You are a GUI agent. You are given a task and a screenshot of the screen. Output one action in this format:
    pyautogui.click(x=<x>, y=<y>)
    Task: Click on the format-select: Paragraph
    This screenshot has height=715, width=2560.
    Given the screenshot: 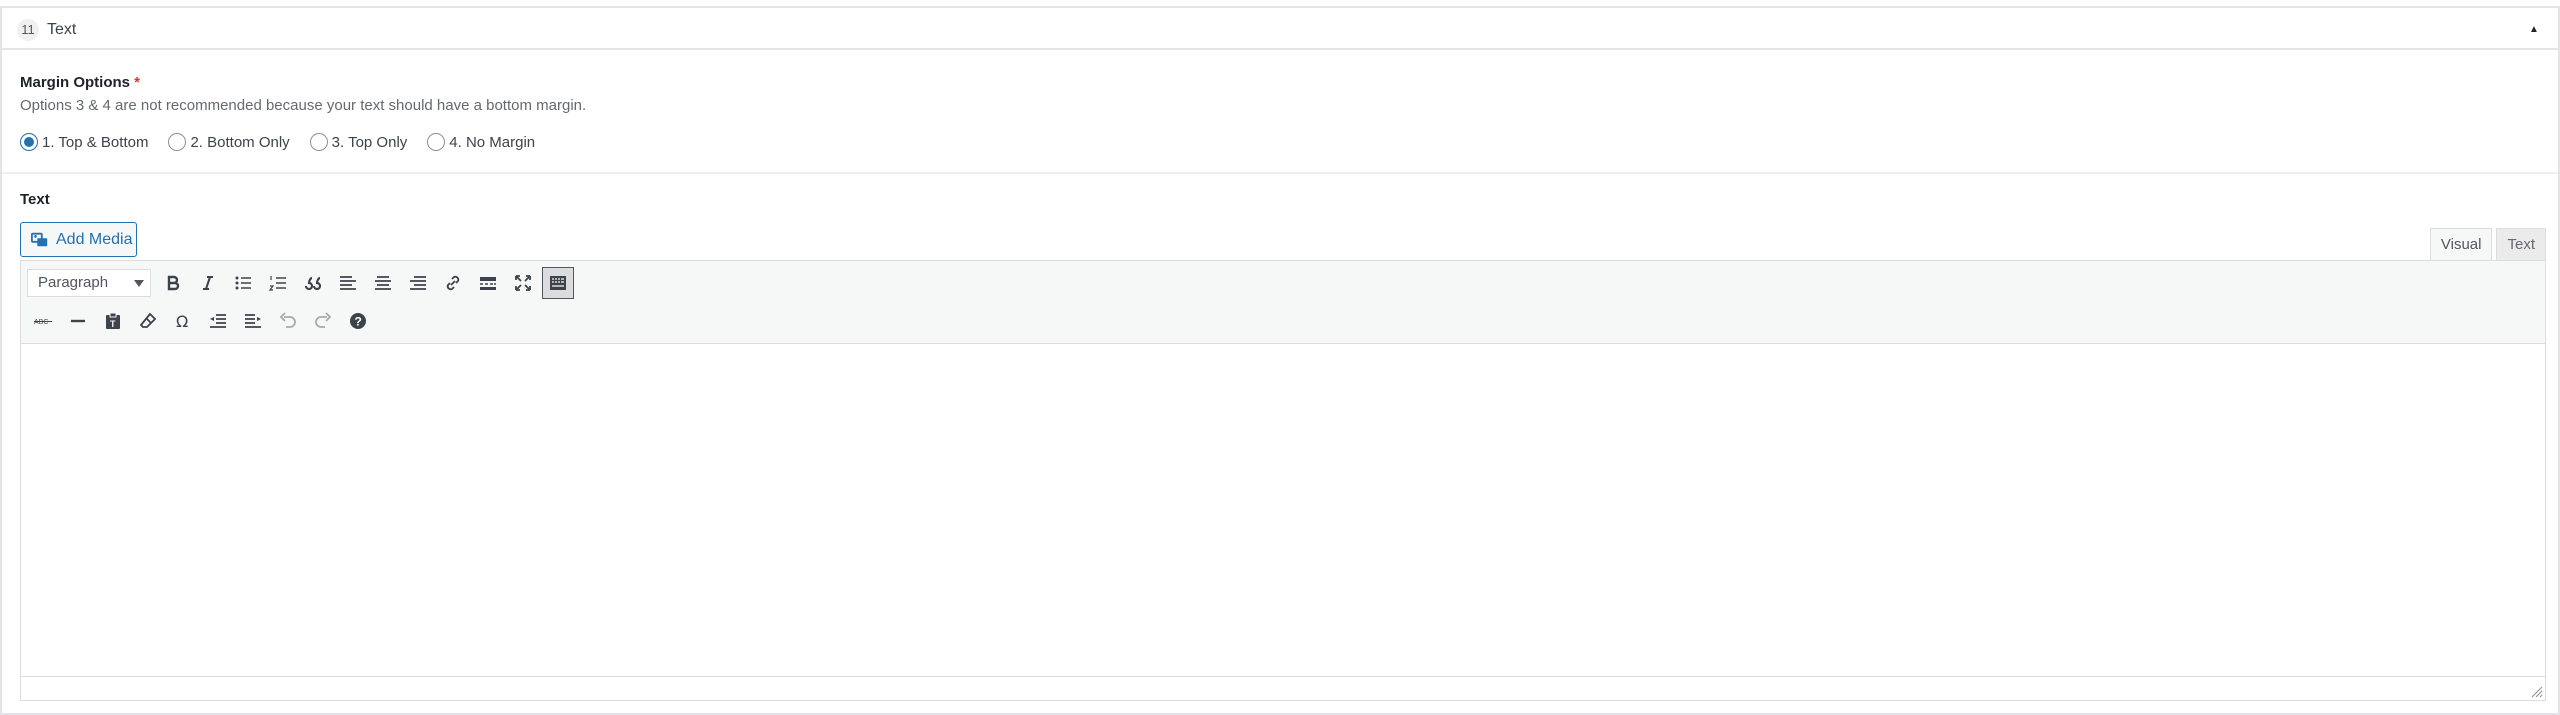 What is the action you would take?
    pyautogui.click(x=89, y=283)
    